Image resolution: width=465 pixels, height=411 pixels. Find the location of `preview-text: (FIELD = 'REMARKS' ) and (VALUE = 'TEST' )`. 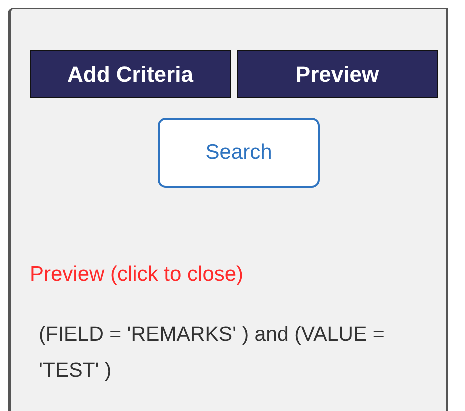

preview-text: (FIELD = 'REMARKS' ) and (VALUE = 'TEST' ) is located at coordinates (212, 353).